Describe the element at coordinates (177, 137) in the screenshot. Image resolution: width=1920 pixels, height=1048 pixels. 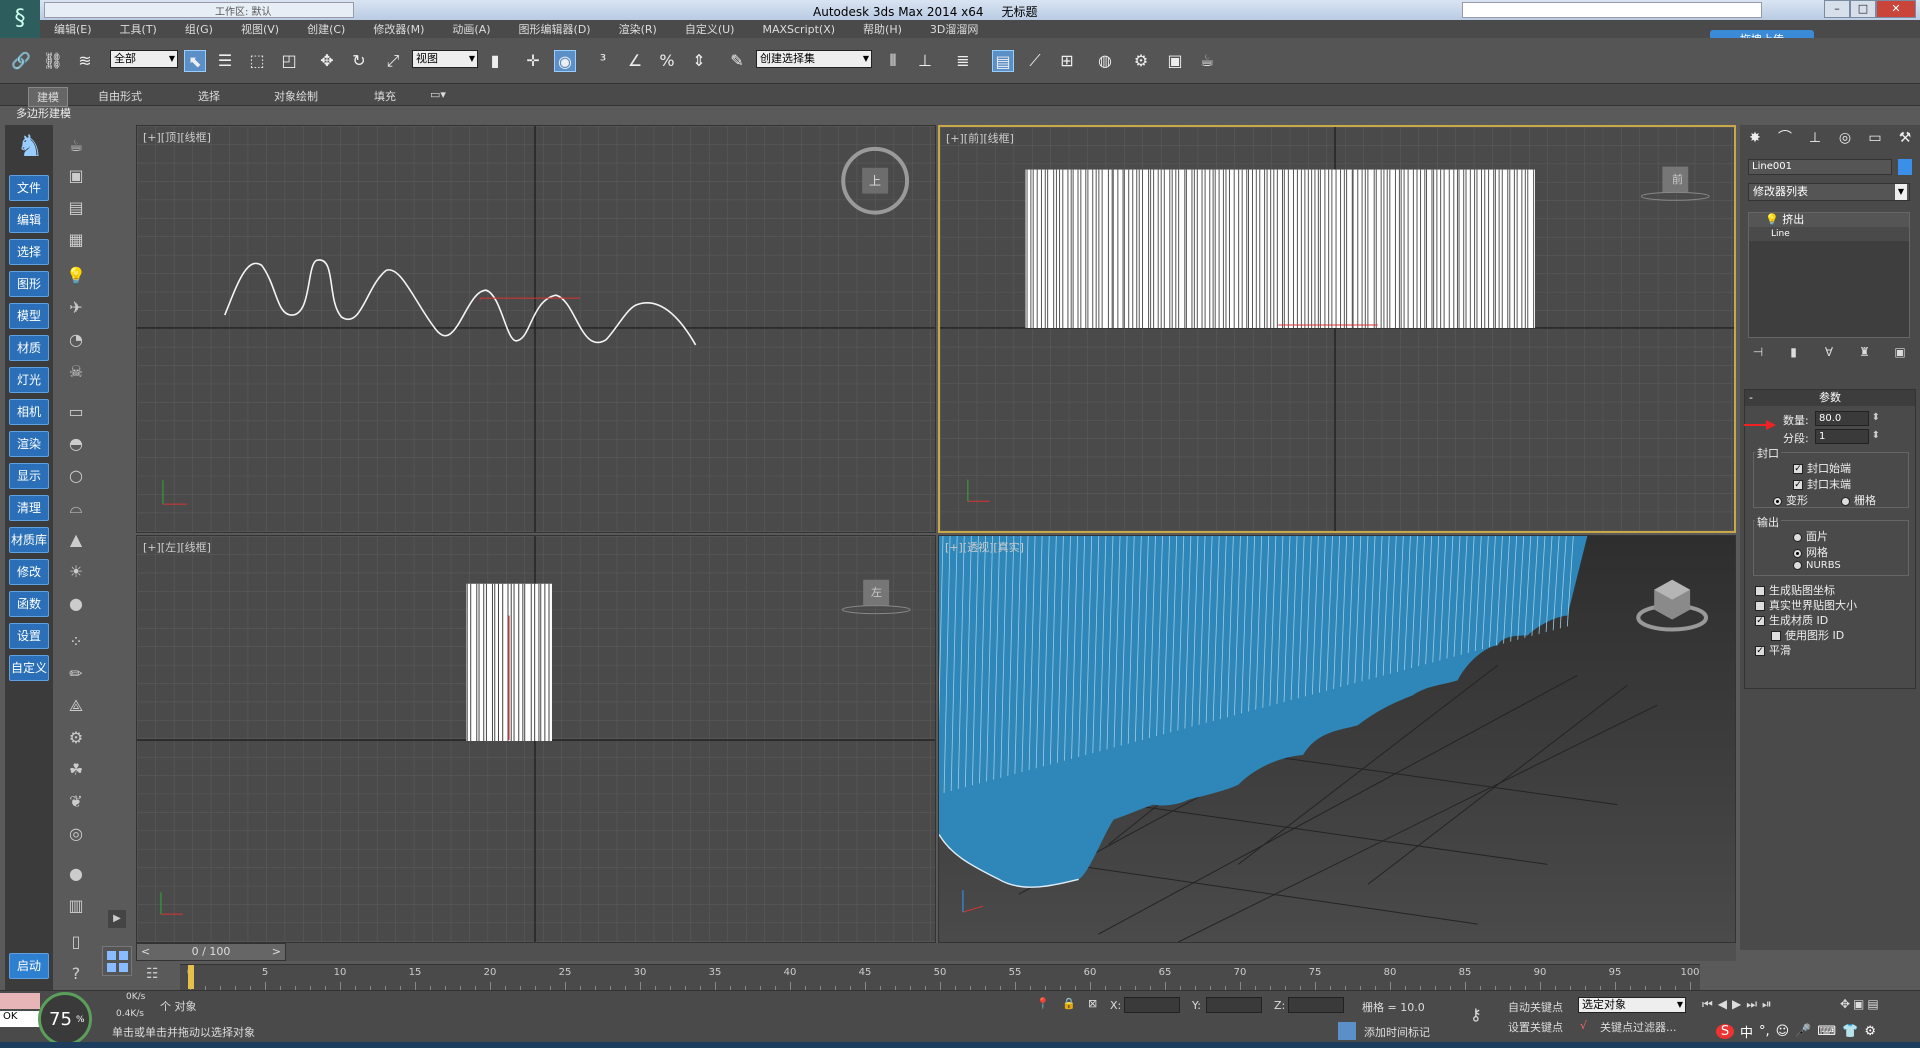
I see `viewport-top-label: [+][顶][线框]` at that location.